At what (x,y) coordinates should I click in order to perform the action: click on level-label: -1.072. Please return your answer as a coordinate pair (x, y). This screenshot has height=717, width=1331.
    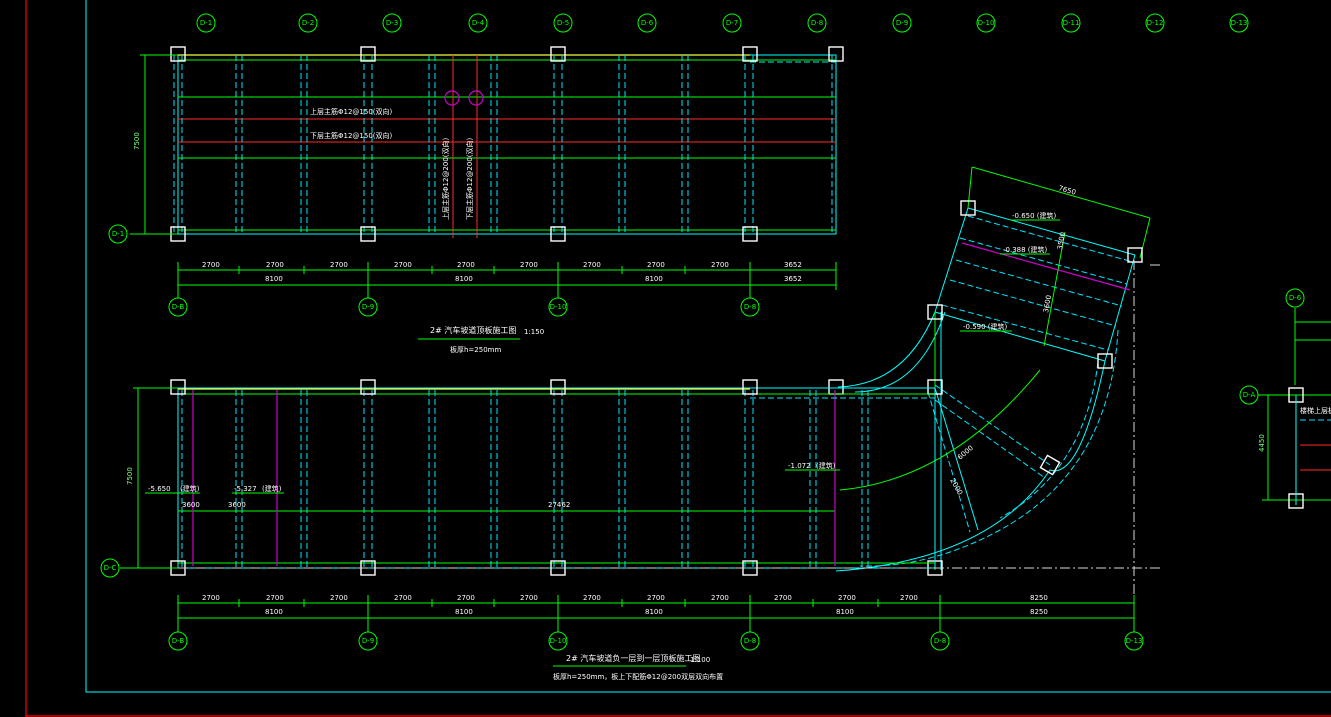
    Looking at the image, I should click on (799, 466).